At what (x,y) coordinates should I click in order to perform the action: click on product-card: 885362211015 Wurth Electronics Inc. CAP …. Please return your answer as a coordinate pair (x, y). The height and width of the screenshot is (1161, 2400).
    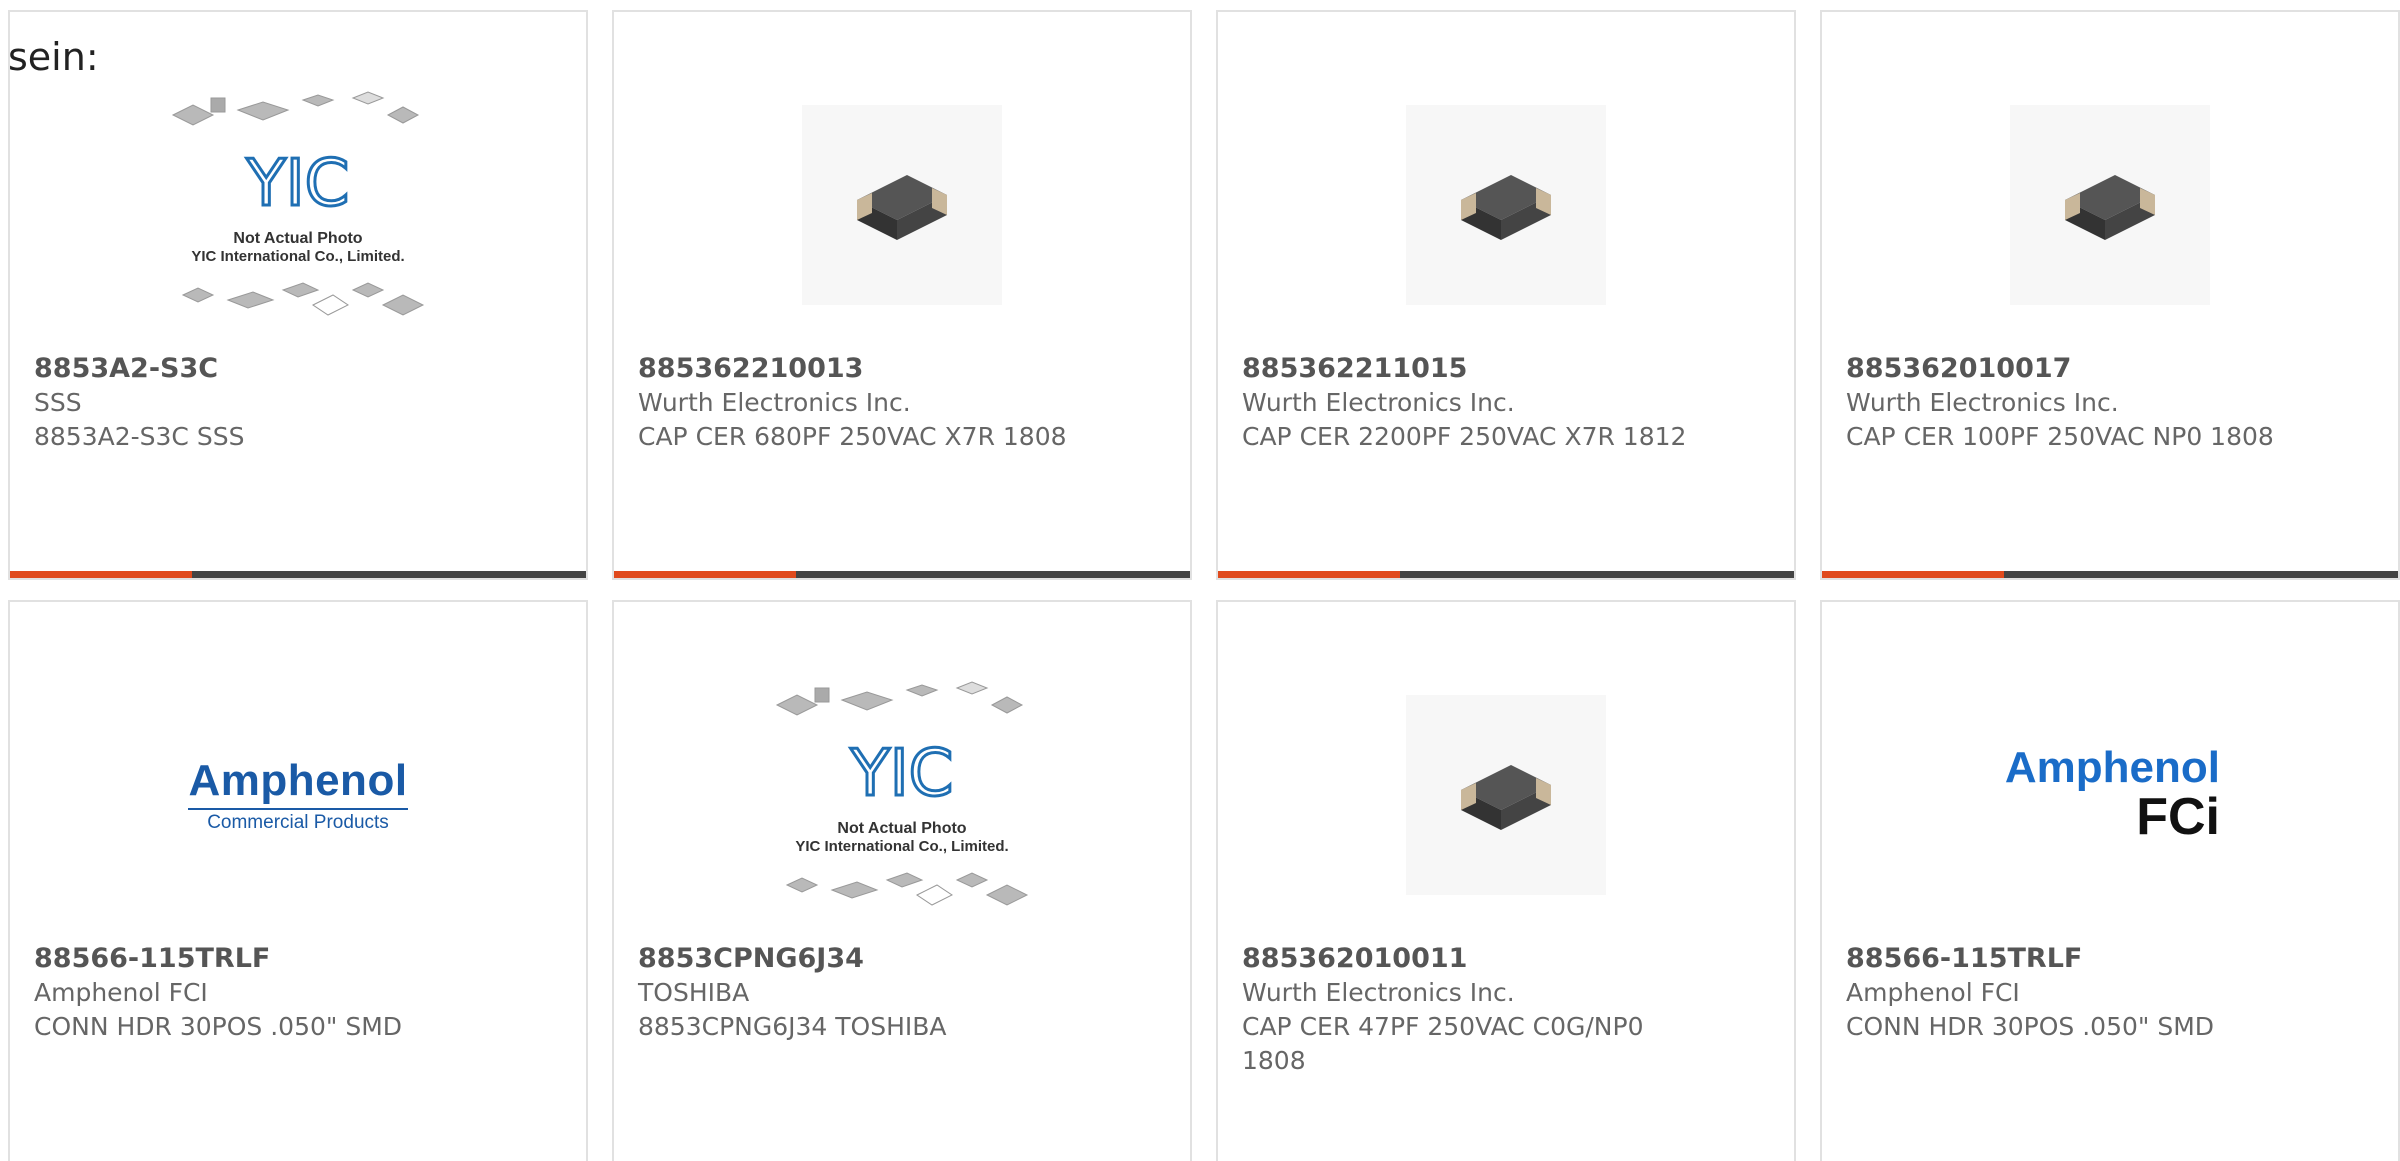
    Looking at the image, I should click on (1506, 295).